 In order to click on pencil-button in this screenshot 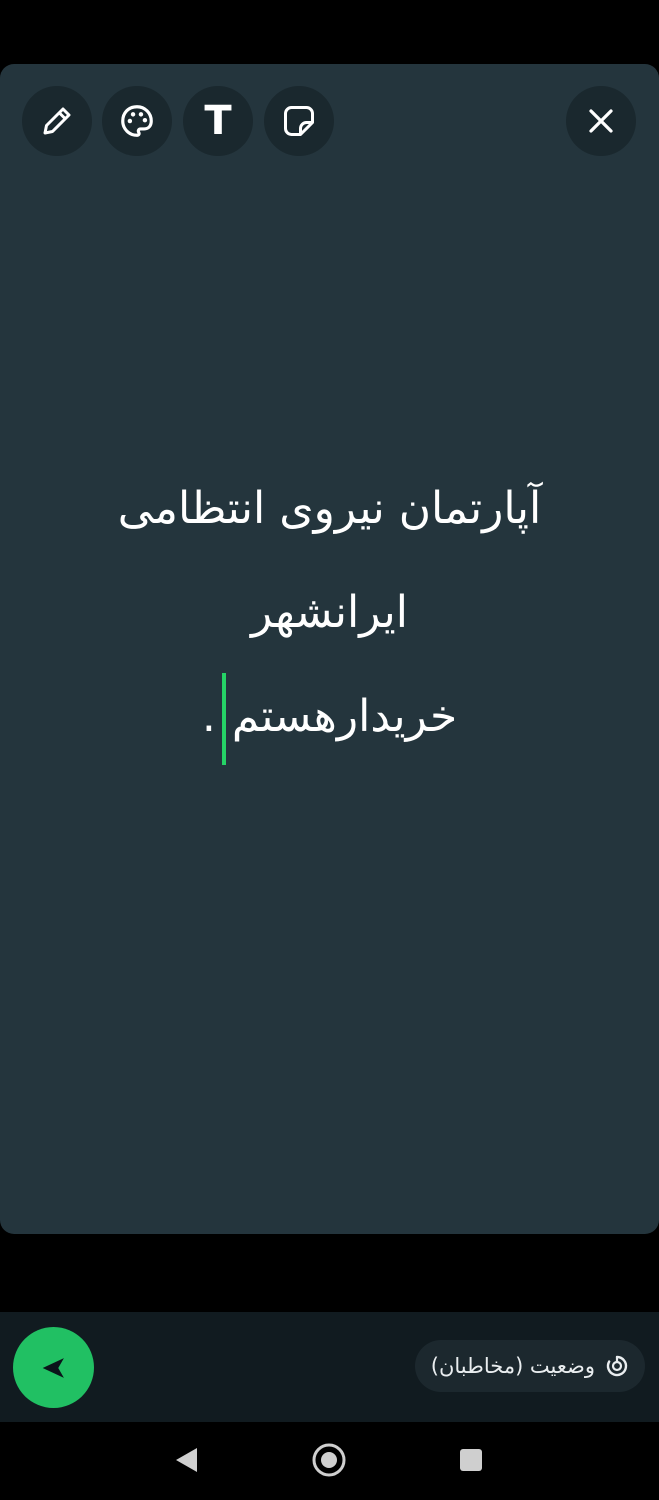, I will do `click(57, 121)`.